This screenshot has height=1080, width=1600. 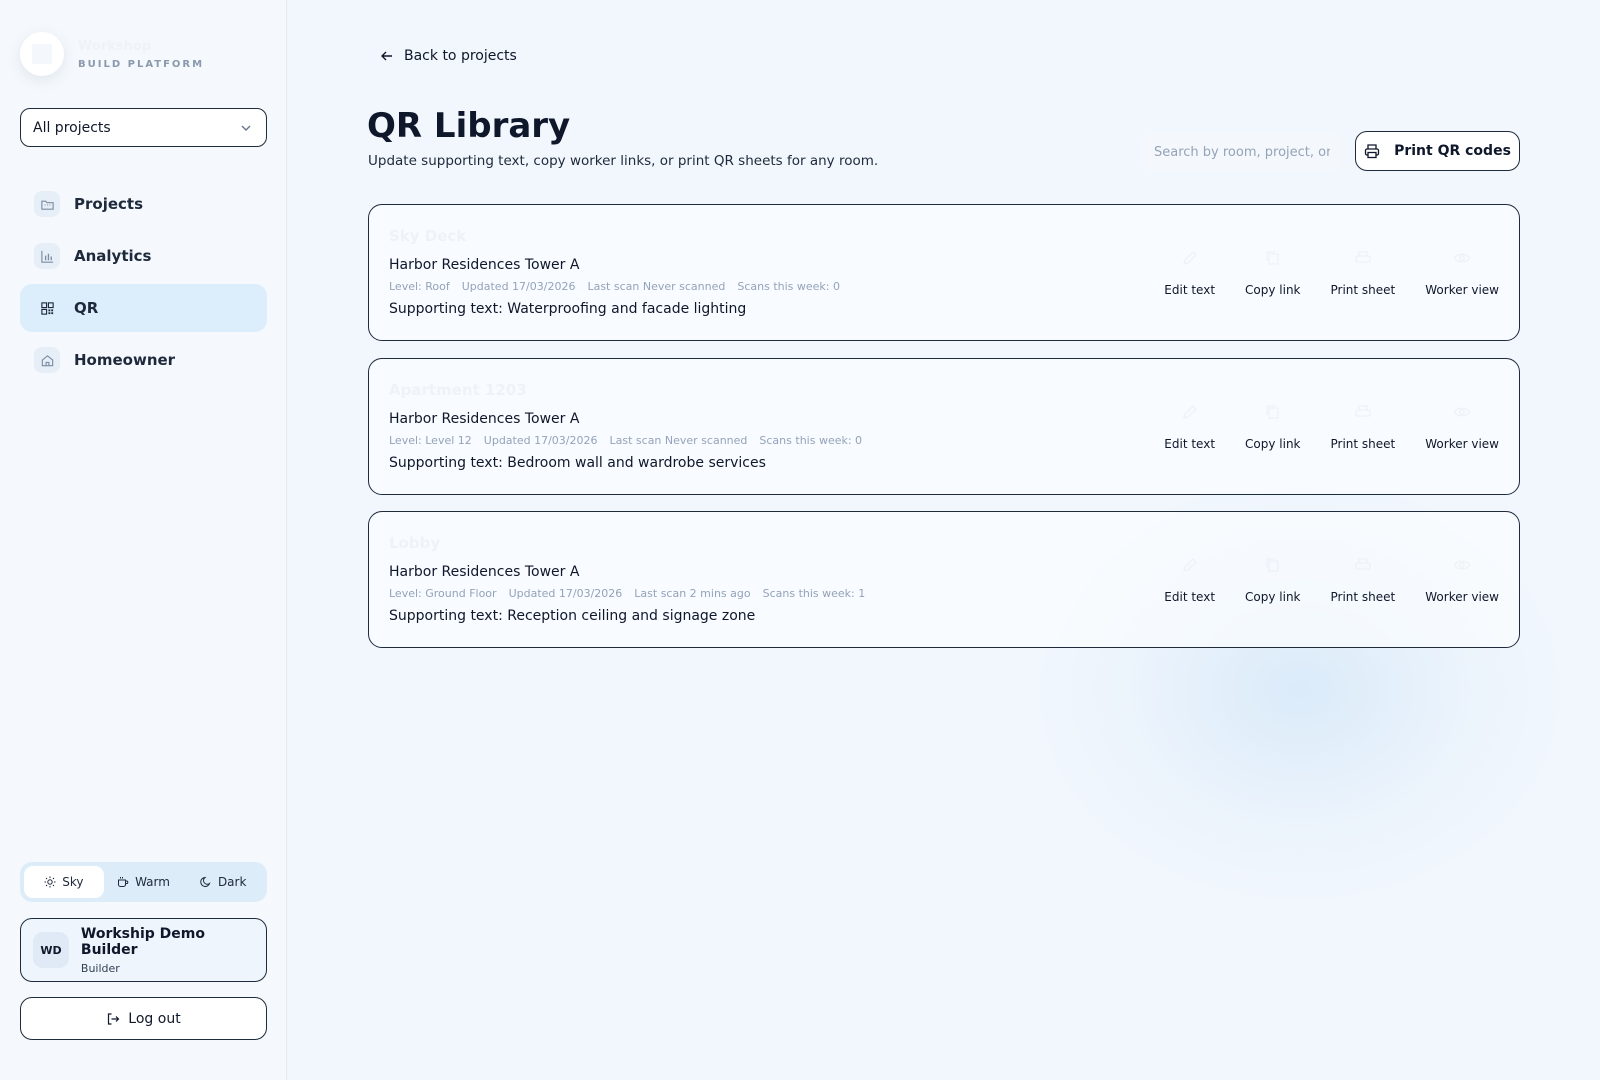 I want to click on theme-option-dark: Dark, so click(x=223, y=882).